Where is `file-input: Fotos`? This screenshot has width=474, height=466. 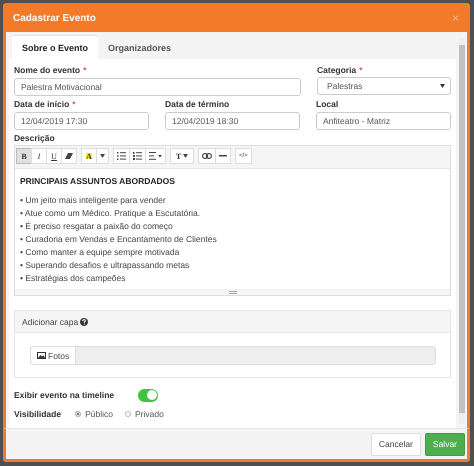
file-input: Fotos is located at coordinates (233, 355).